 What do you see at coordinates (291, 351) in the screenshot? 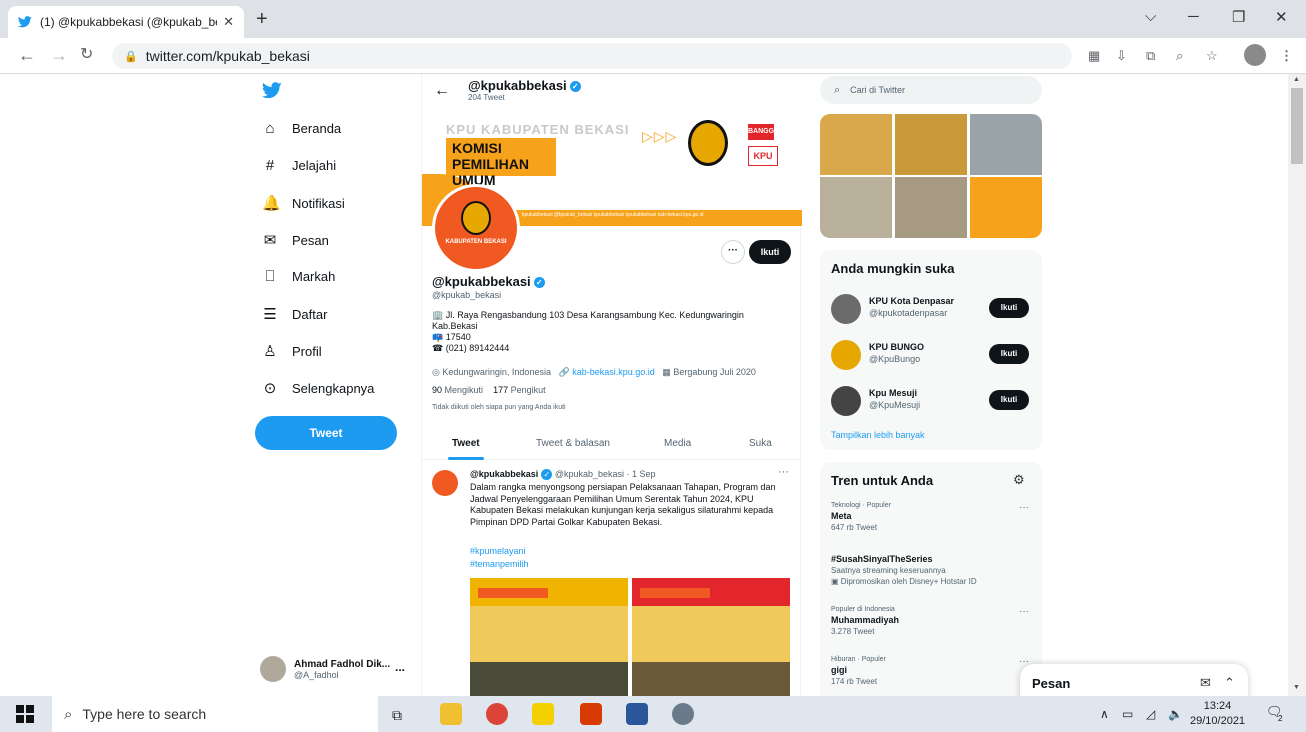
I see `nav-item-profil: ♙ Profil` at bounding box center [291, 351].